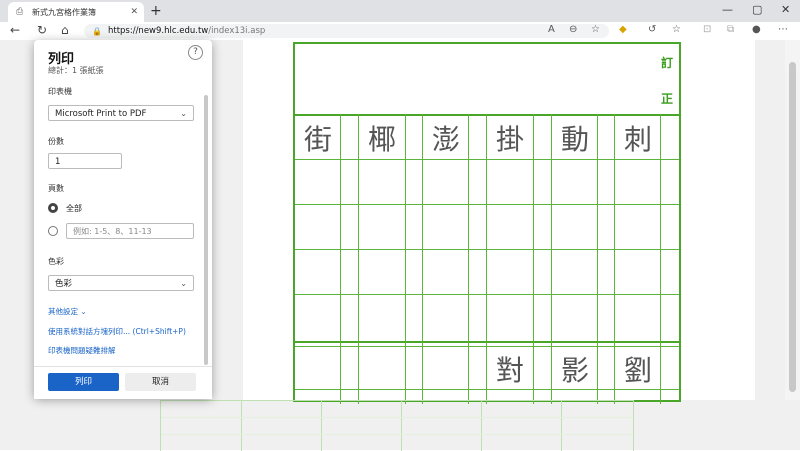 The image size is (800, 451). What do you see at coordinates (53, 231) in the screenshot?
I see `pages-range-radio` at bounding box center [53, 231].